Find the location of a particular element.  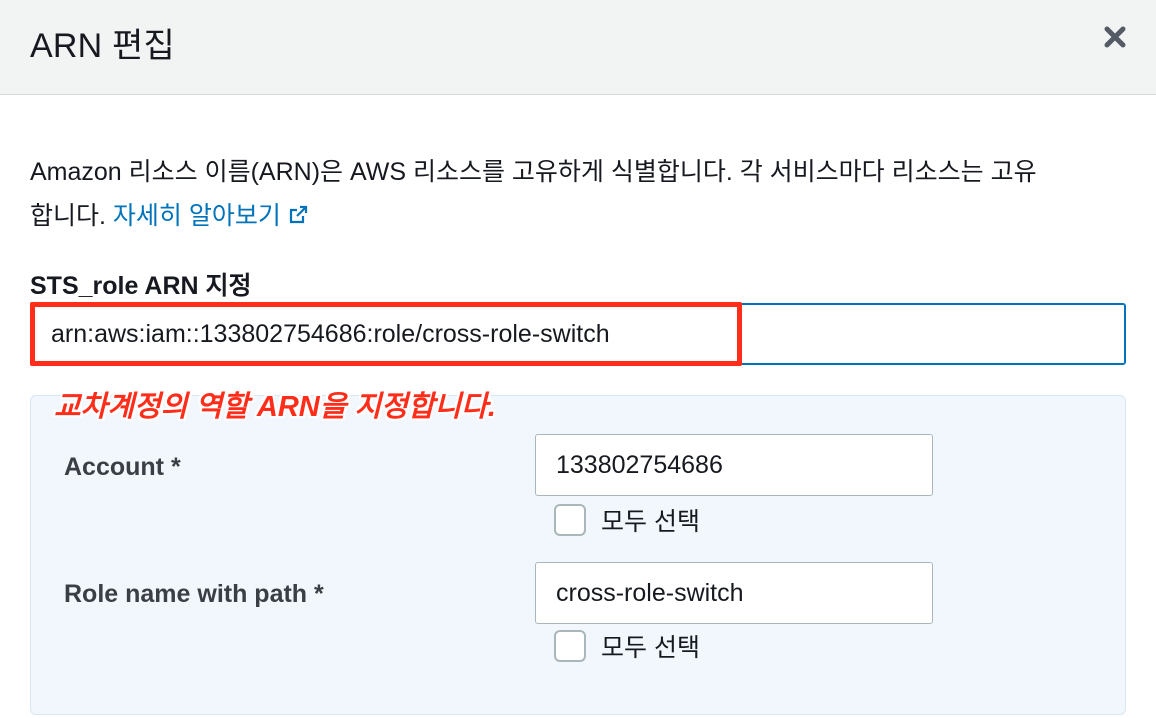

account-select-all: 모두 선택 is located at coordinates (627, 520).